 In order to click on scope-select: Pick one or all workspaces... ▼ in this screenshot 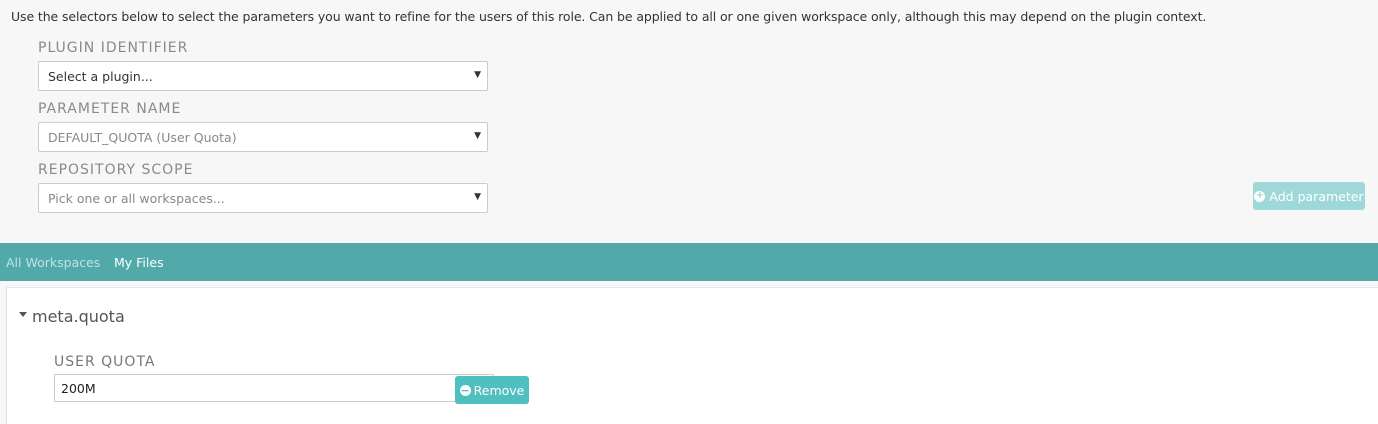, I will do `click(263, 198)`.